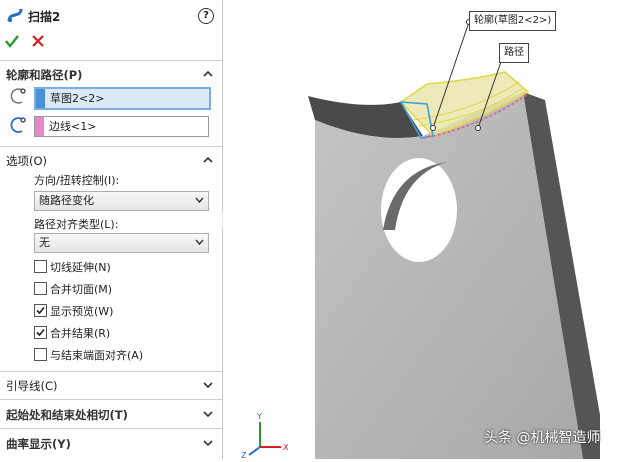 The width and height of the screenshot is (640, 462). What do you see at coordinates (514, 53) in the screenshot?
I see `callout-path: 路径` at bounding box center [514, 53].